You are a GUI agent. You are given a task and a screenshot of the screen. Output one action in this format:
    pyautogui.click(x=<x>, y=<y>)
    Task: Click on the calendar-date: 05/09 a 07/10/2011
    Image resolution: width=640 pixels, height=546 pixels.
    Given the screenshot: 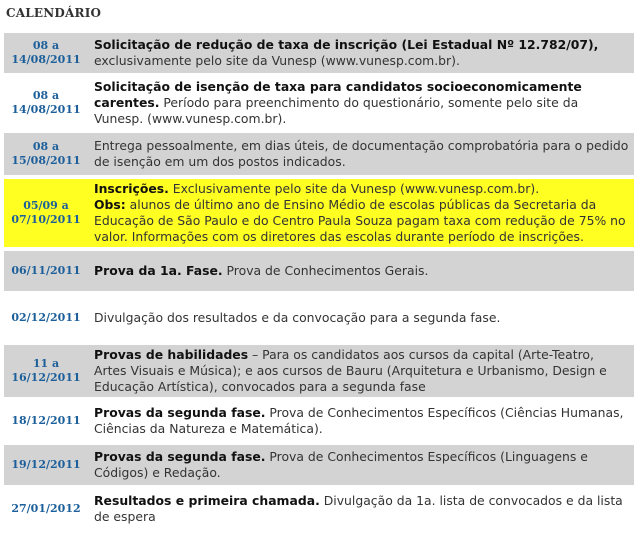 What is the action you would take?
    pyautogui.click(x=46, y=213)
    